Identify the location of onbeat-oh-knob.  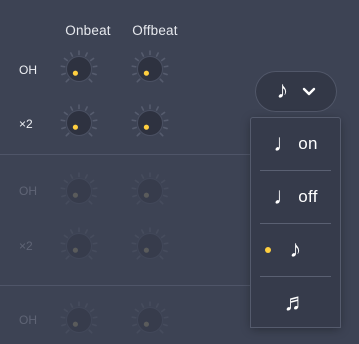
(79, 69).